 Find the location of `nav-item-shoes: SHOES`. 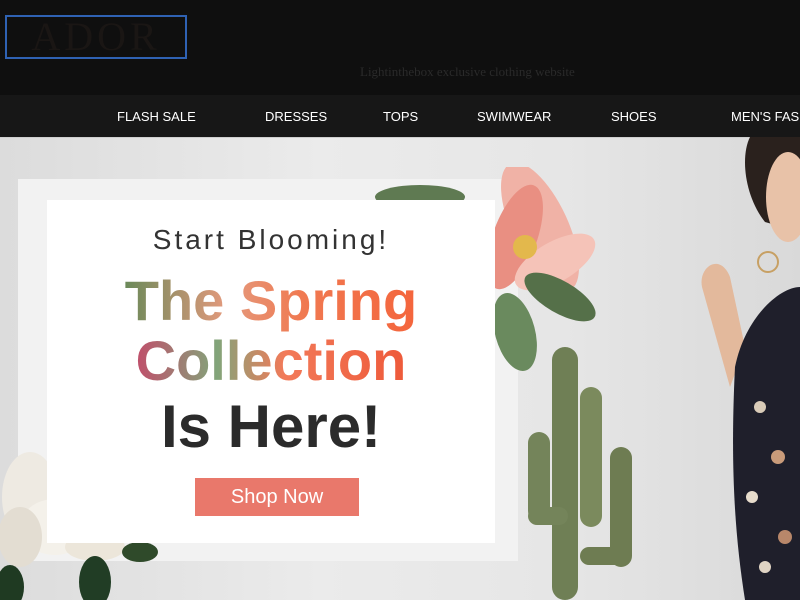

nav-item-shoes: SHOES is located at coordinates (634, 116).